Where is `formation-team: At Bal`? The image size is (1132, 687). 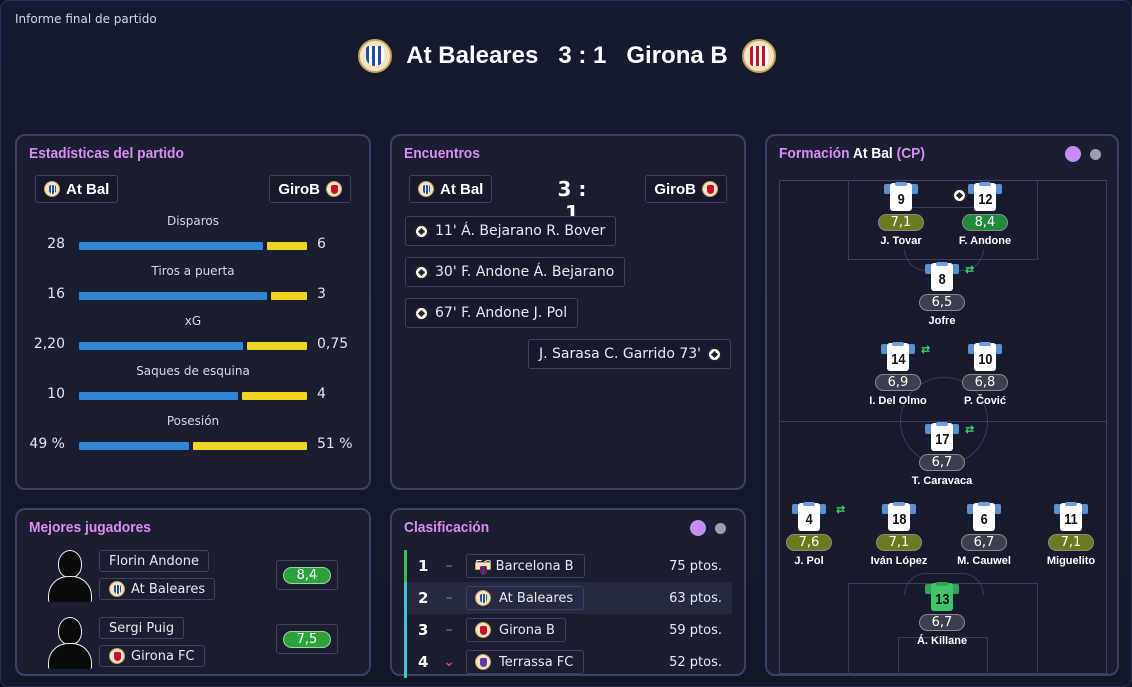
formation-team: At Bal is located at coordinates (872, 153).